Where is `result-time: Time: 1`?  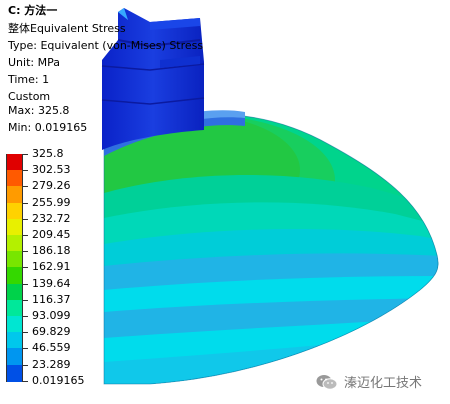
result-time: Time: 1 is located at coordinates (29, 79).